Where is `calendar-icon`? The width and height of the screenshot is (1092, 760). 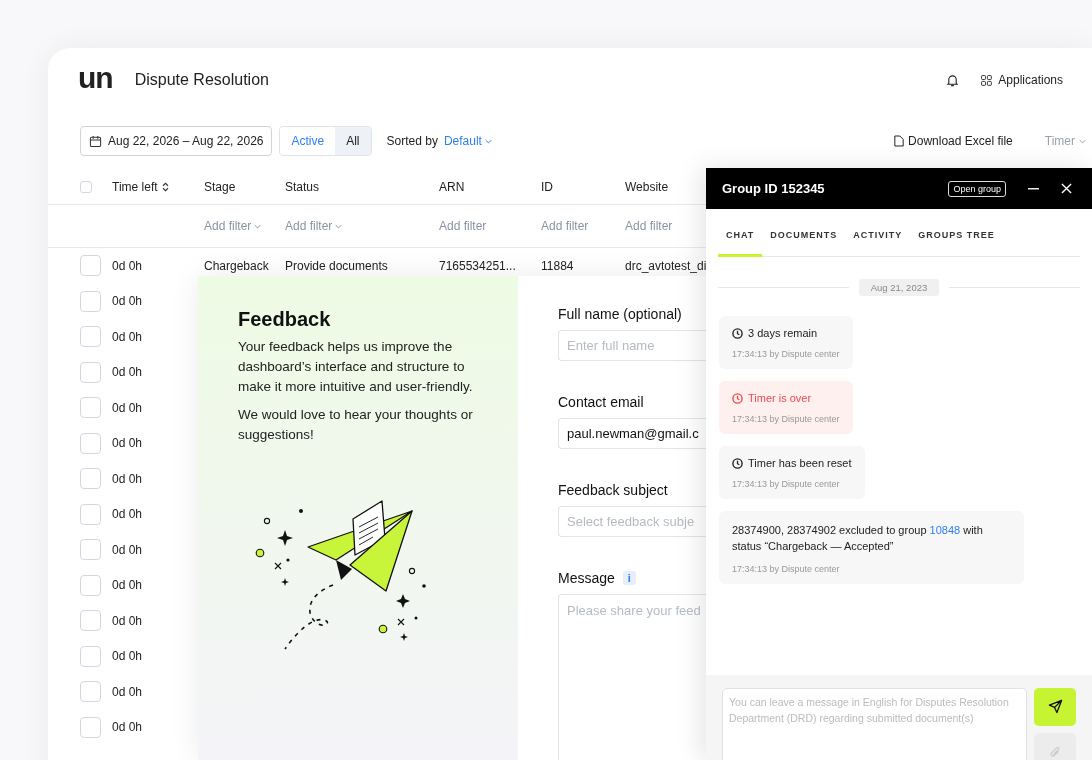 calendar-icon is located at coordinates (95, 141).